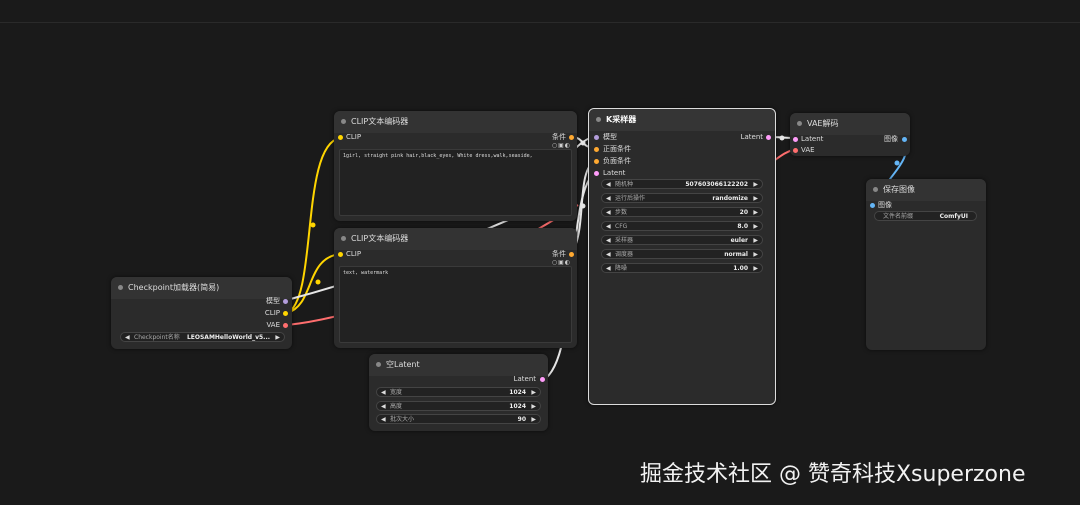  Describe the element at coordinates (891, 139) in the screenshot. I see `output-image-label: 图像` at that location.